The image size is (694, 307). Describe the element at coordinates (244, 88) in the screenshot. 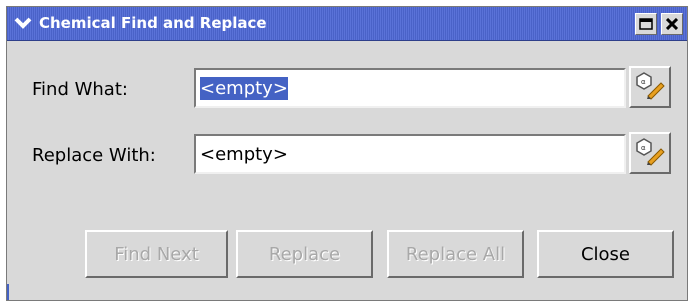

I see `find-what-value: <empty>` at that location.